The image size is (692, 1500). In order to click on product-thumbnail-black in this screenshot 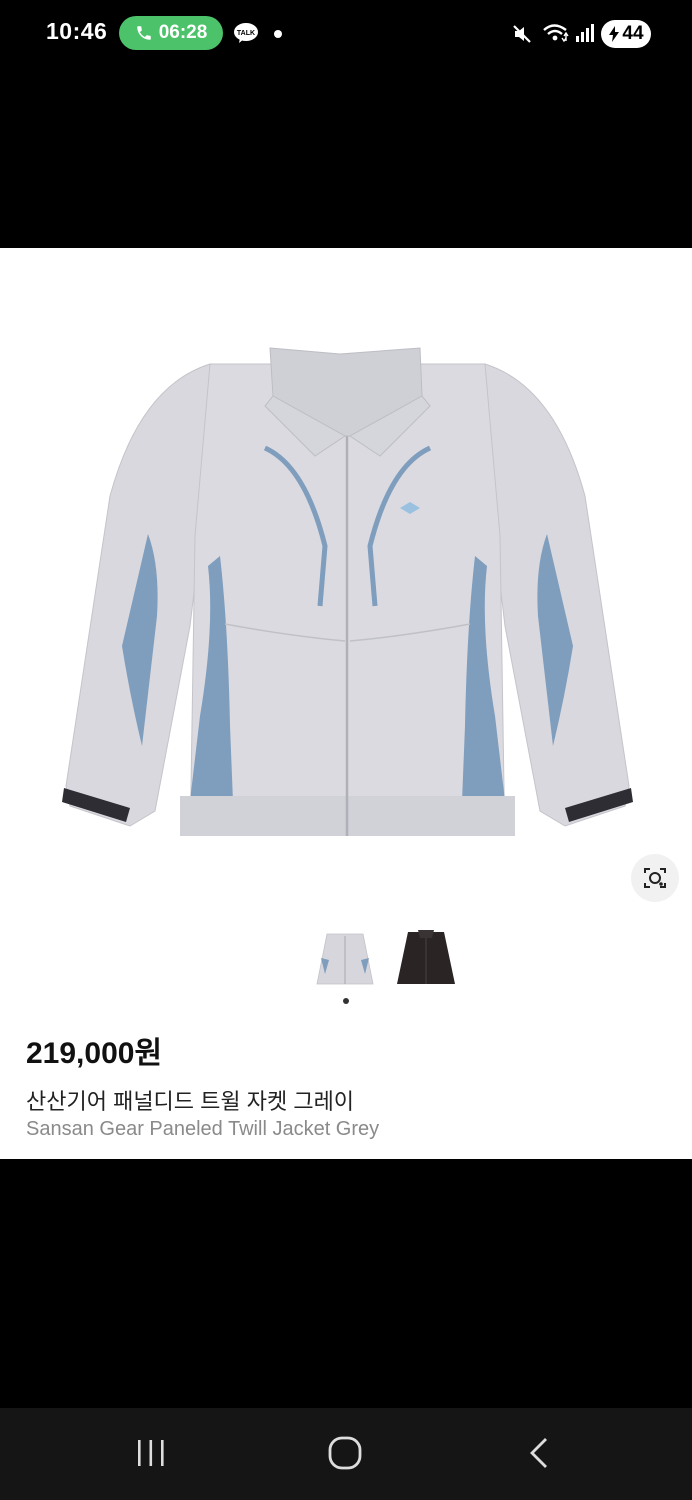, I will do `click(426, 956)`.